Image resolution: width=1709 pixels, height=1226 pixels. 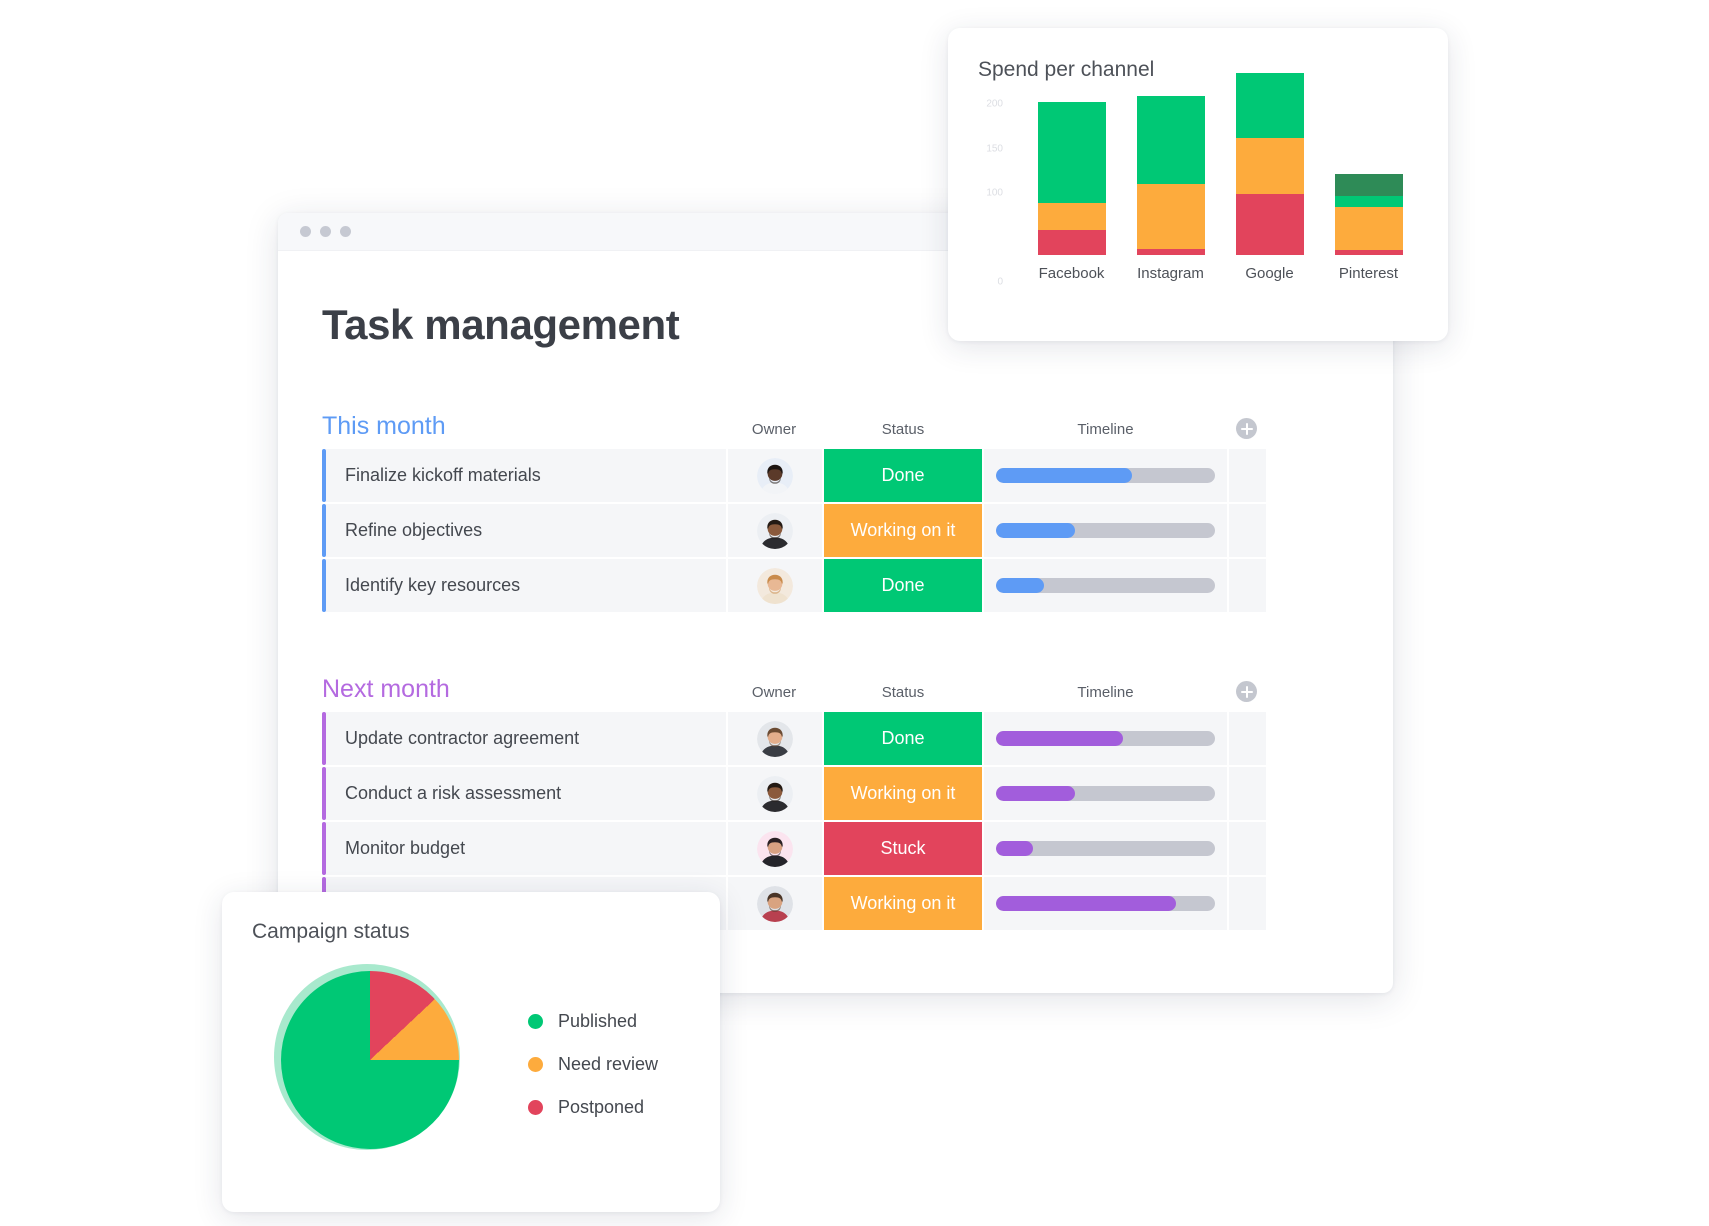 I want to click on group-title: This month, so click(x=524, y=426).